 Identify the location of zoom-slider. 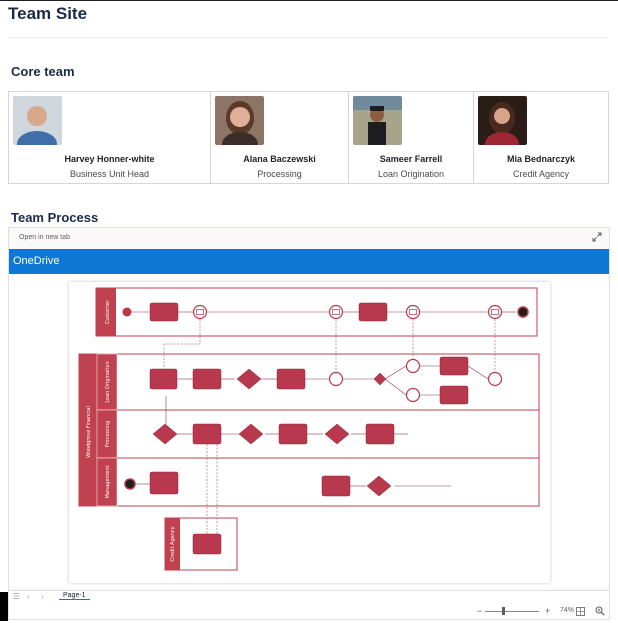
(512, 611).